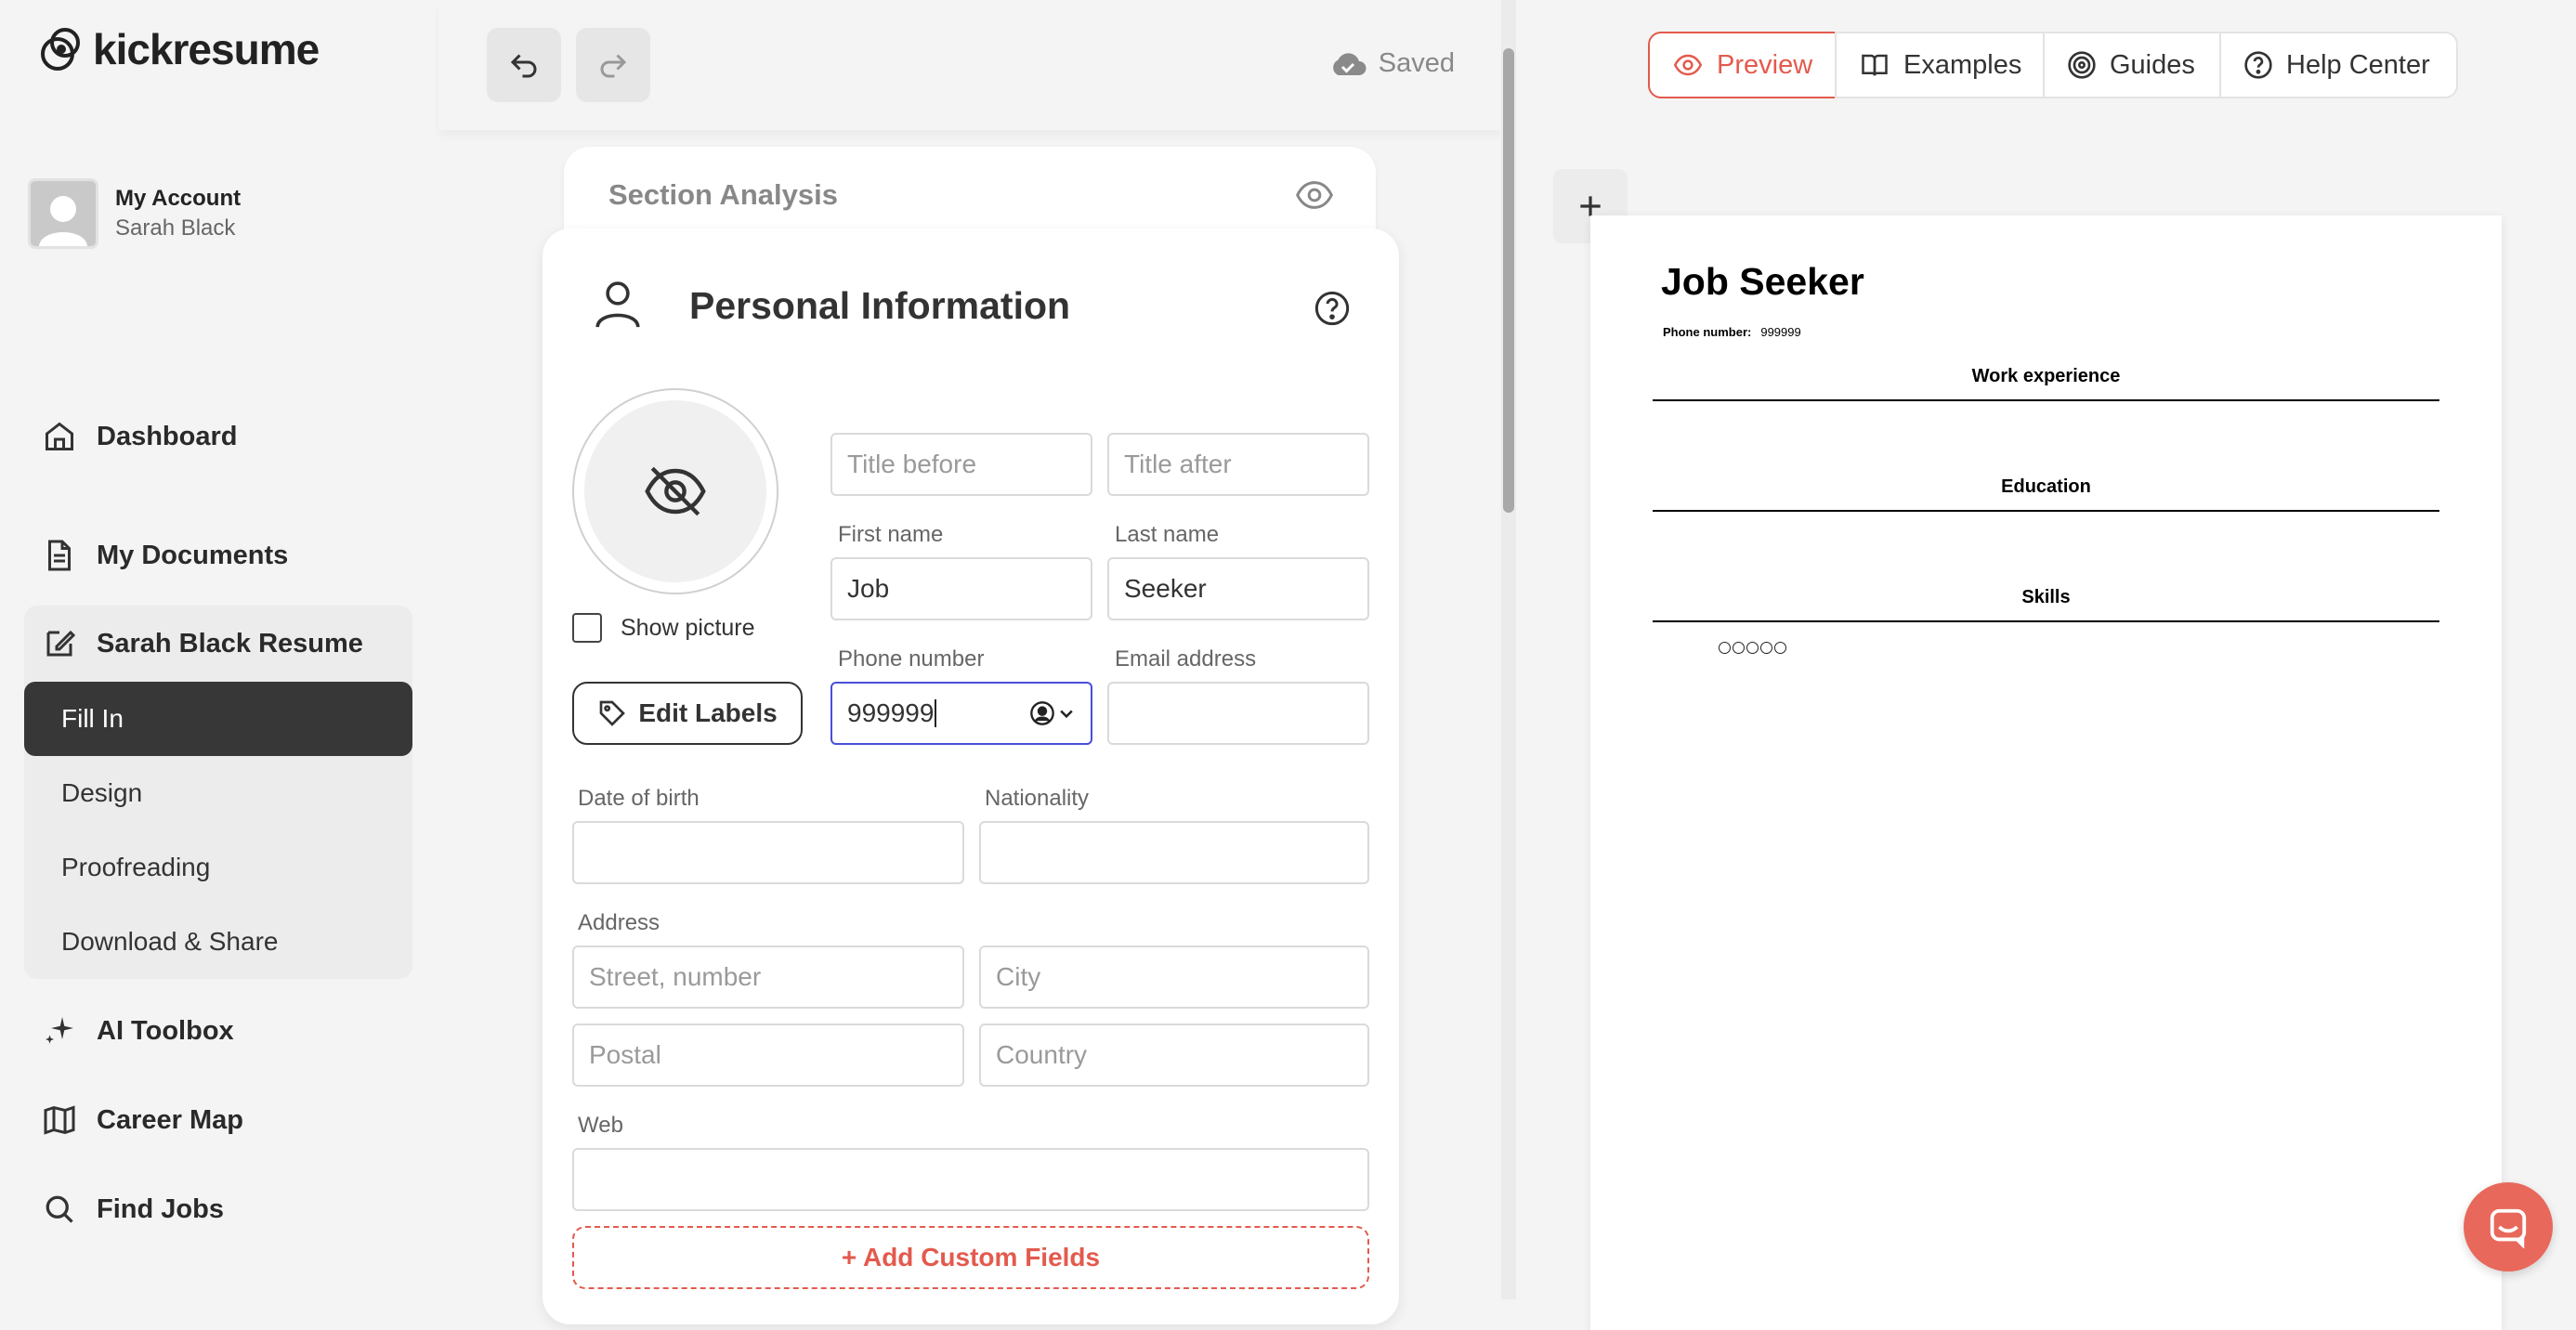 The width and height of the screenshot is (2576, 1330). What do you see at coordinates (1509, 280) in the screenshot?
I see `editor-scrollbar-thumb` at bounding box center [1509, 280].